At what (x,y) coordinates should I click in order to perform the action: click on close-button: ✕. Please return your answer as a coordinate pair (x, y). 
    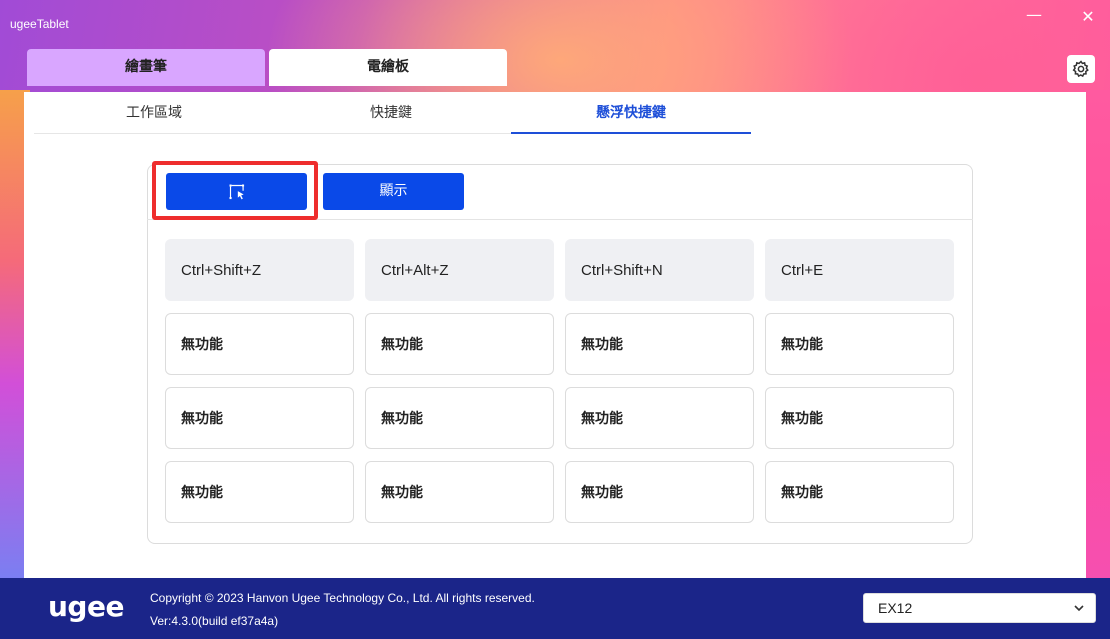
    Looking at the image, I should click on (1088, 17).